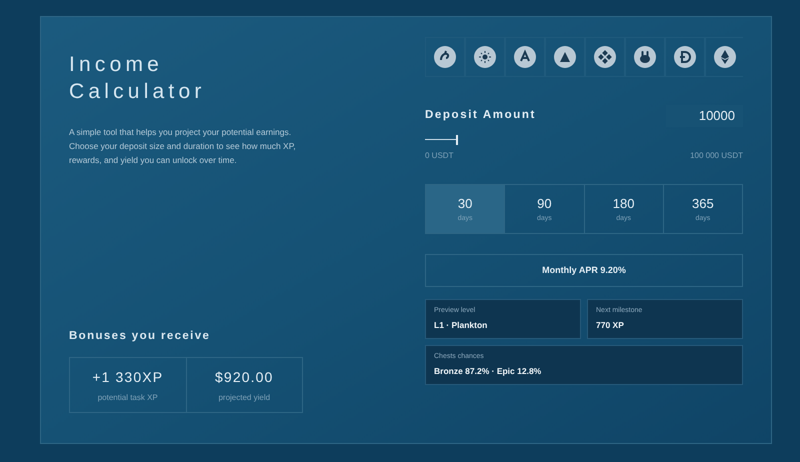 The height and width of the screenshot is (462, 800). What do you see at coordinates (439, 156) in the screenshot?
I see `min-label: 0 USDT` at bounding box center [439, 156].